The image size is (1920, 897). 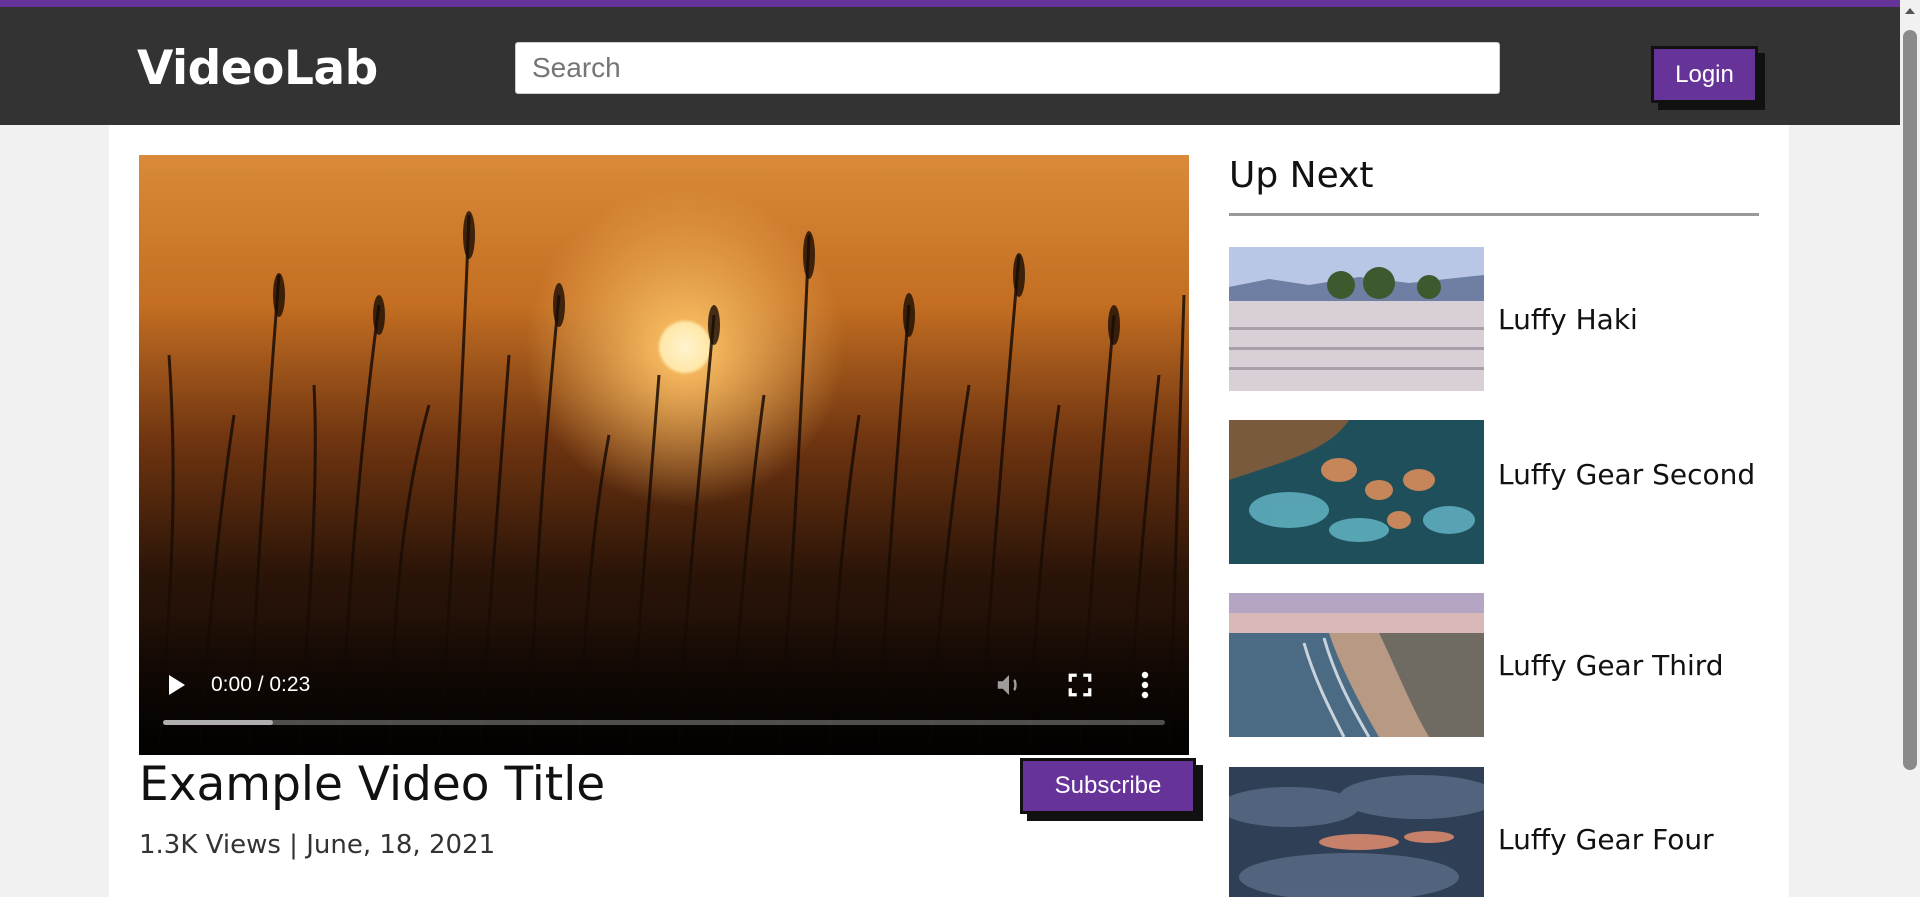 I want to click on login-button-container: Login, so click(x=1708, y=78).